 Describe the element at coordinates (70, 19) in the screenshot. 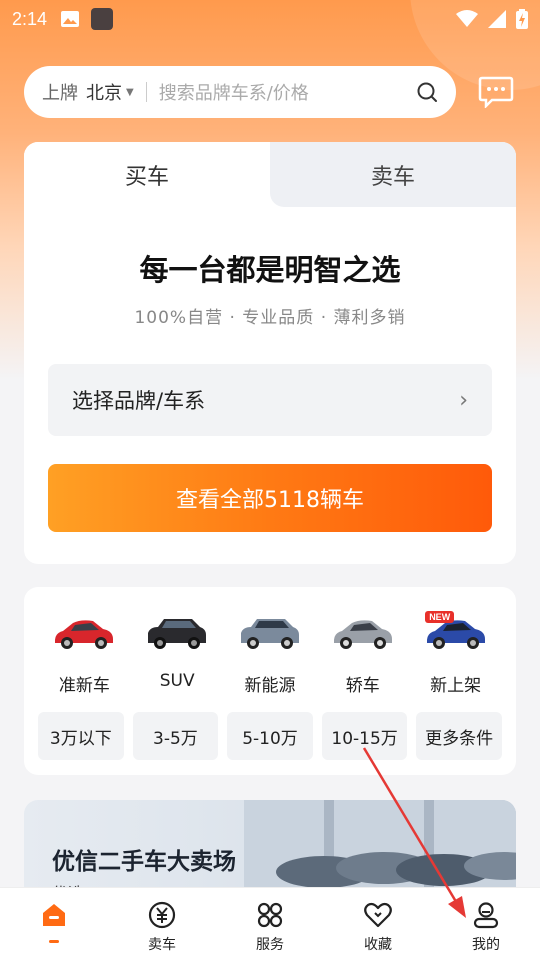

I see `gallery-notification-icon` at that location.